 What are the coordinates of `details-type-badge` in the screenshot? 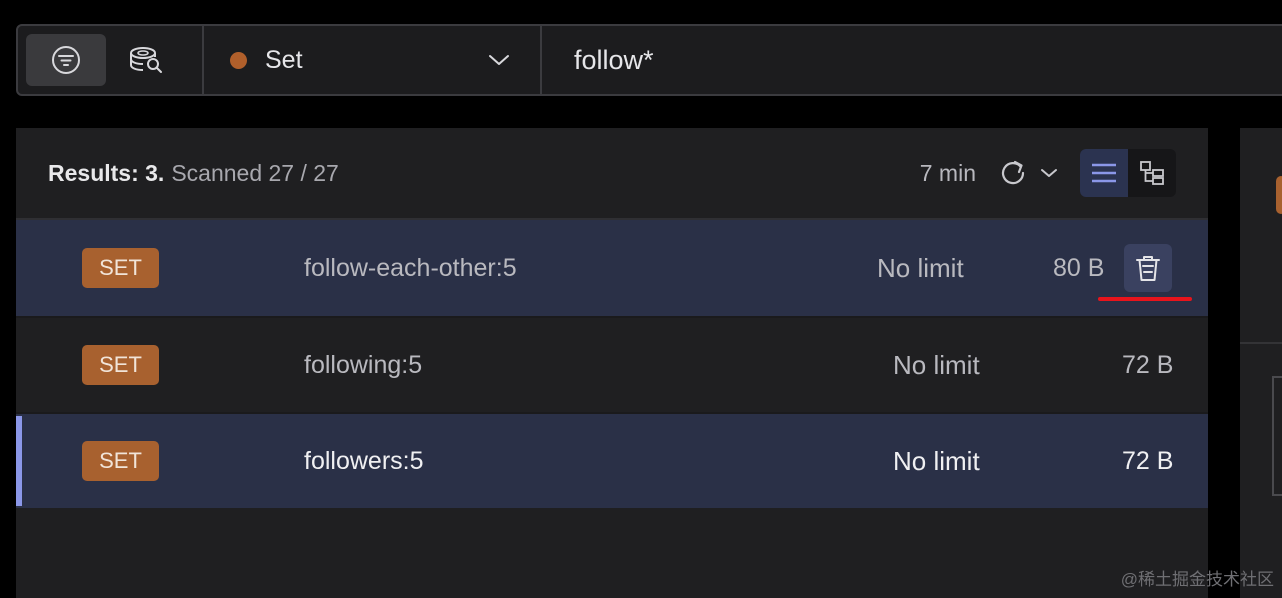 It's located at (1279, 195).